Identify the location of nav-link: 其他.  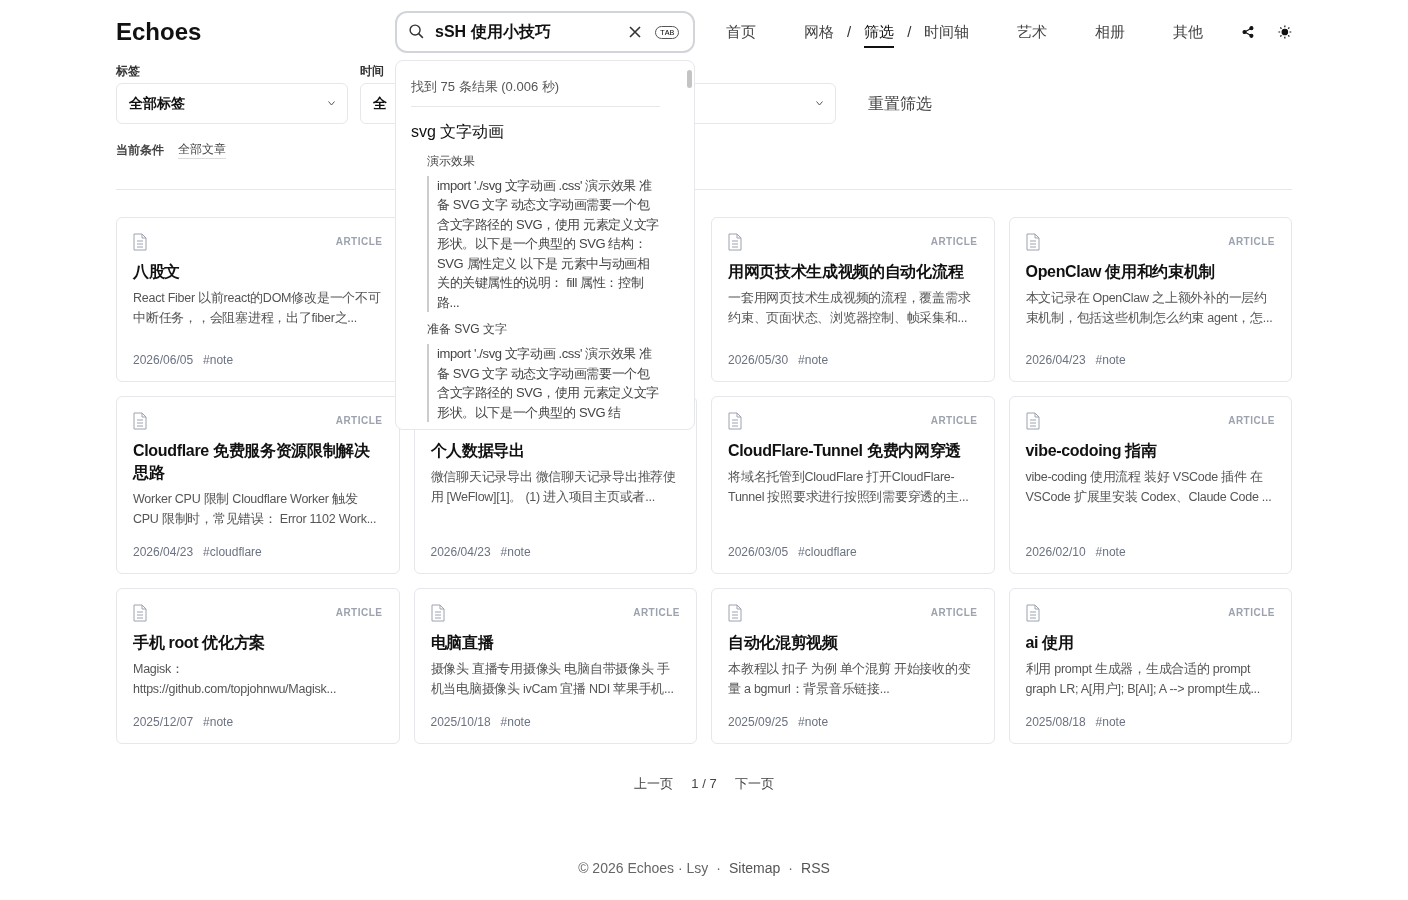
(1188, 34).